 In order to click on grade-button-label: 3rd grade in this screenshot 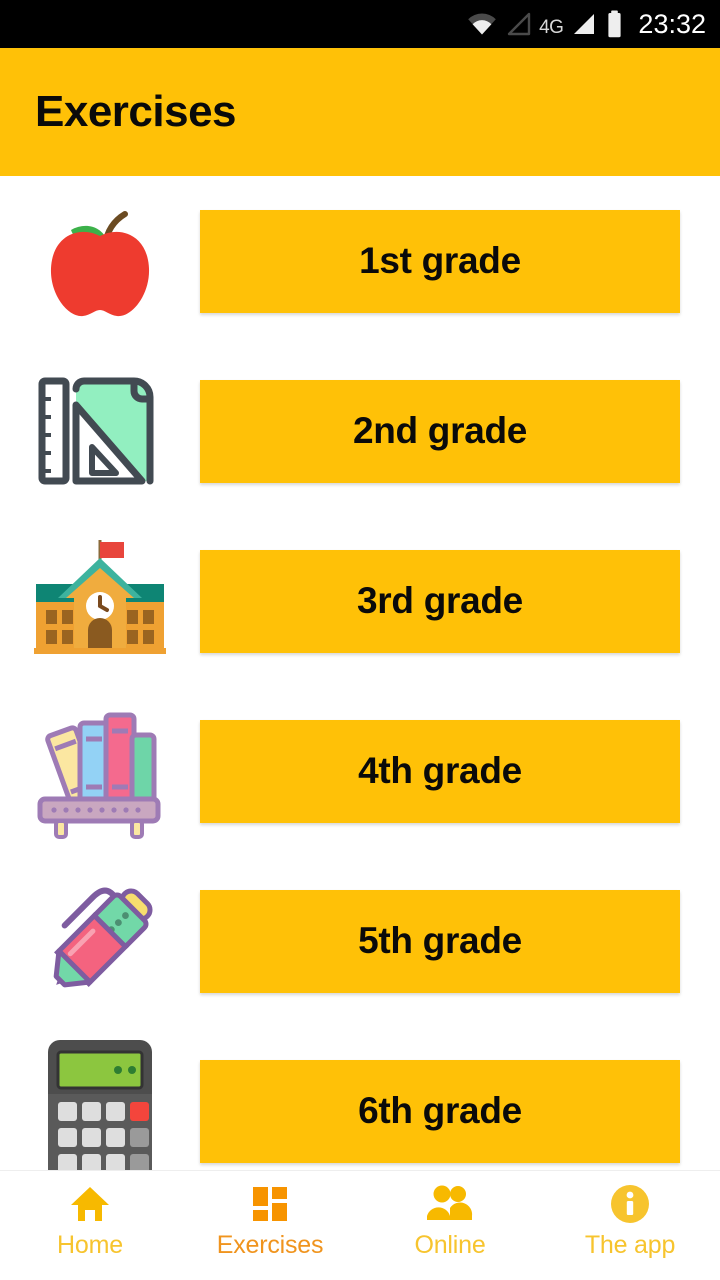, I will do `click(440, 600)`.